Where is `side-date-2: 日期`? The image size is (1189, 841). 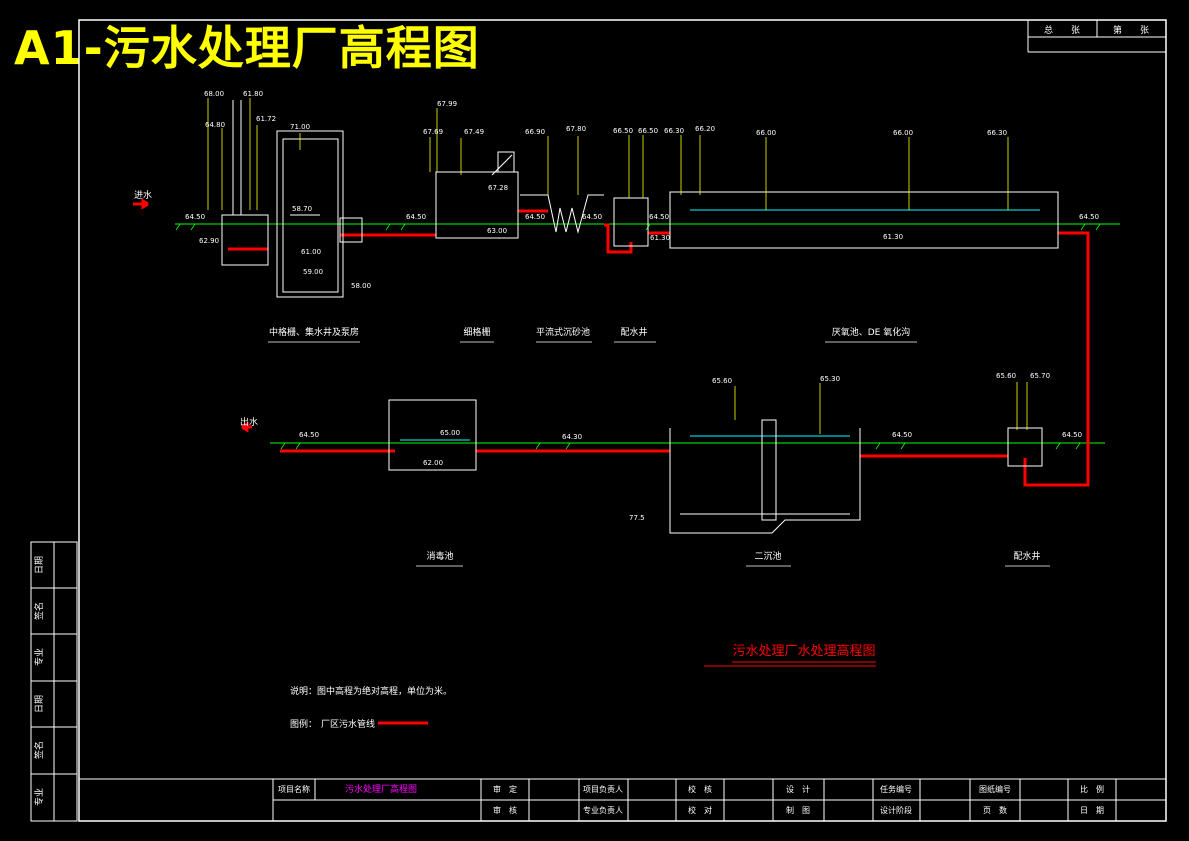
side-date-2: 日期 is located at coordinates (39, 704).